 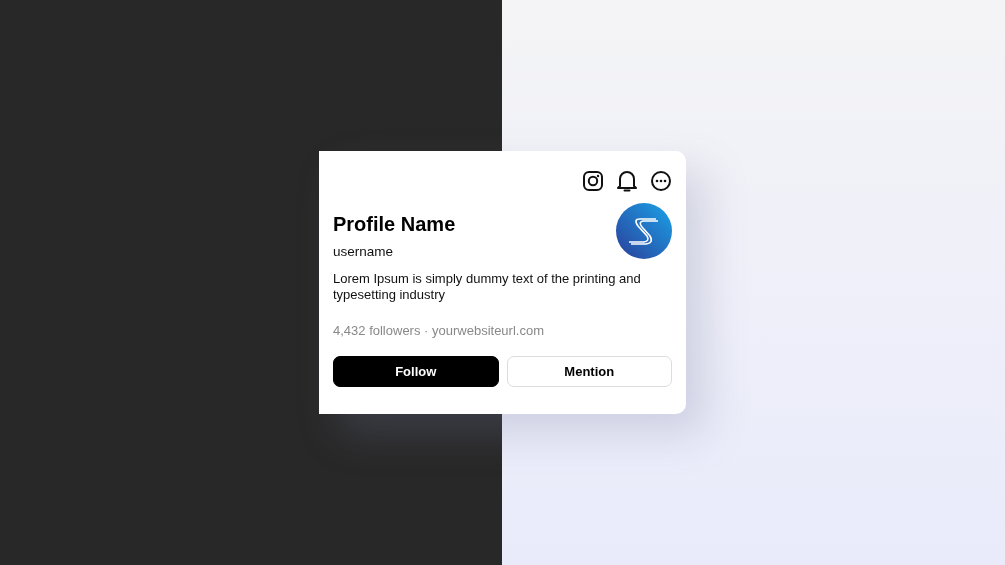 I want to click on username: username, so click(x=364, y=251).